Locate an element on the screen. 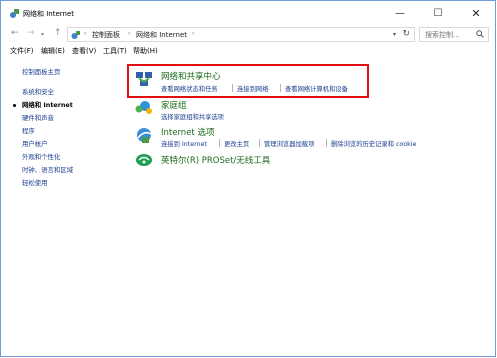 This screenshot has width=497, height=358. internet-options-title: Internet 选项 is located at coordinates (187, 132).